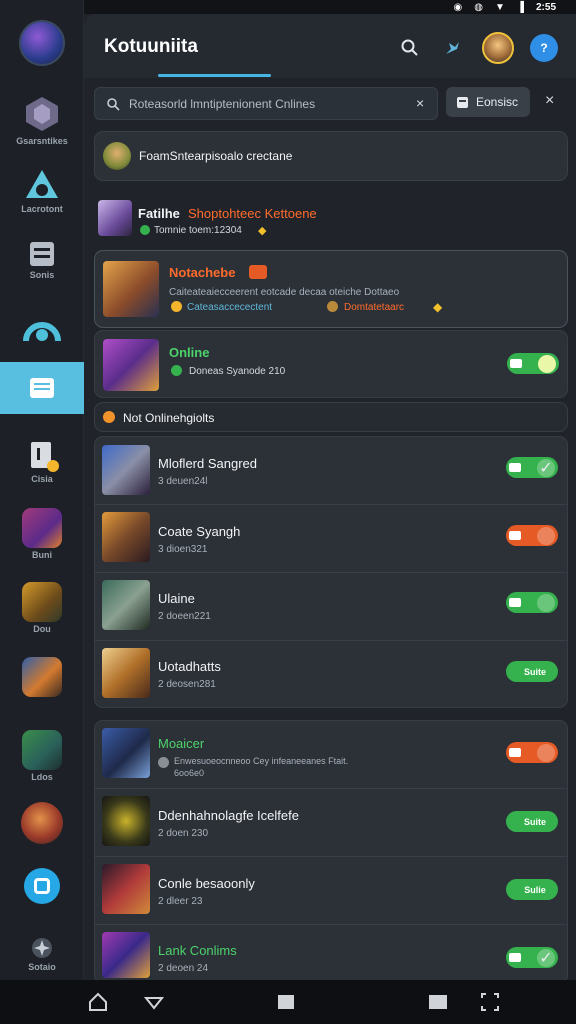 The width and height of the screenshot is (576, 1024). I want to click on notification-icon: ◉, so click(458, 7).